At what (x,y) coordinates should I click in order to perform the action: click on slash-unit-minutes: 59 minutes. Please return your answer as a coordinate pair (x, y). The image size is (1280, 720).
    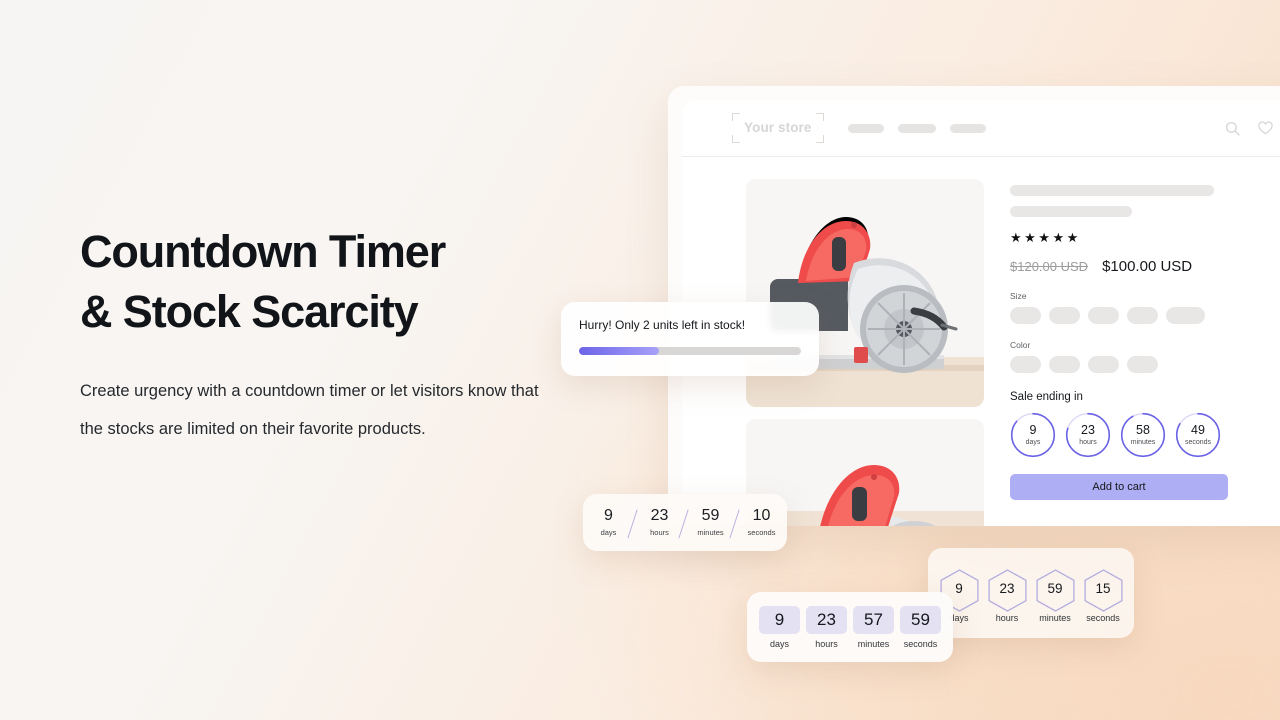
    Looking at the image, I should click on (710, 522).